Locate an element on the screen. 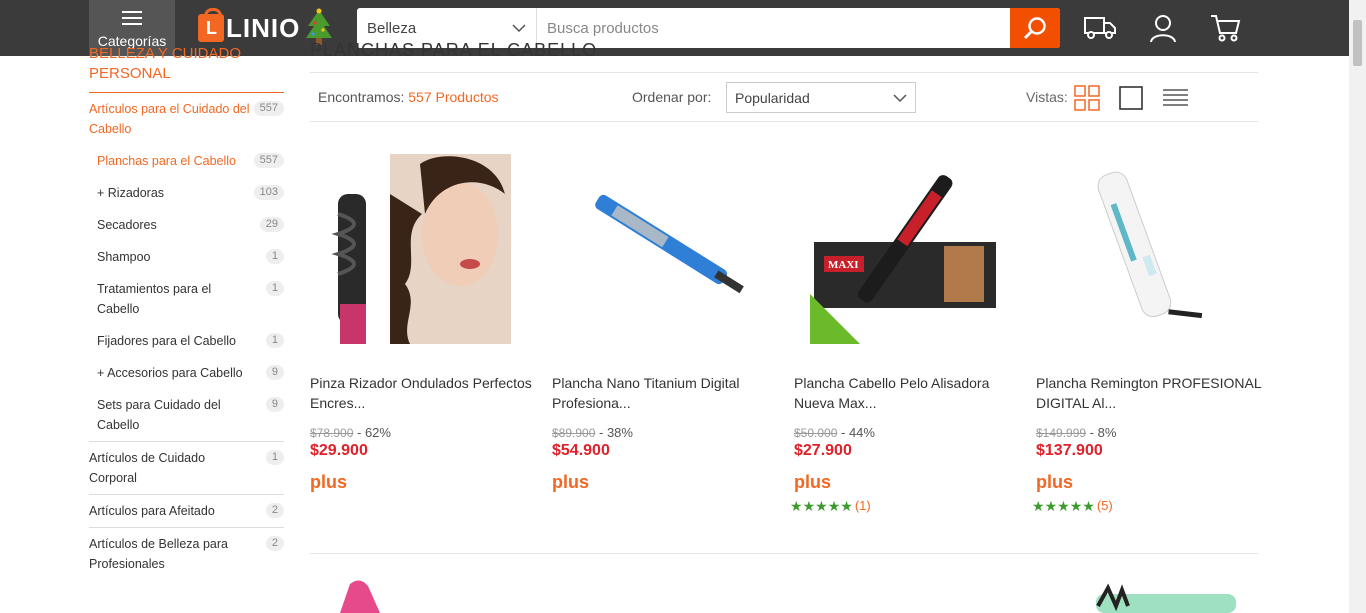  sidebar-item-label: Tratamientos para el Cabello is located at coordinates (154, 299).